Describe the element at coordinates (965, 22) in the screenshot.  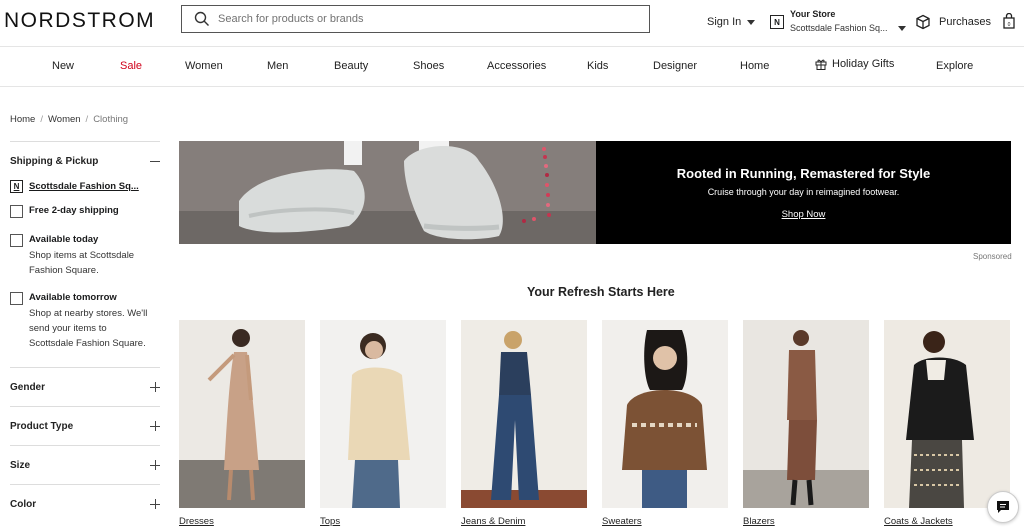
I see `purchases-label: Purchases` at that location.